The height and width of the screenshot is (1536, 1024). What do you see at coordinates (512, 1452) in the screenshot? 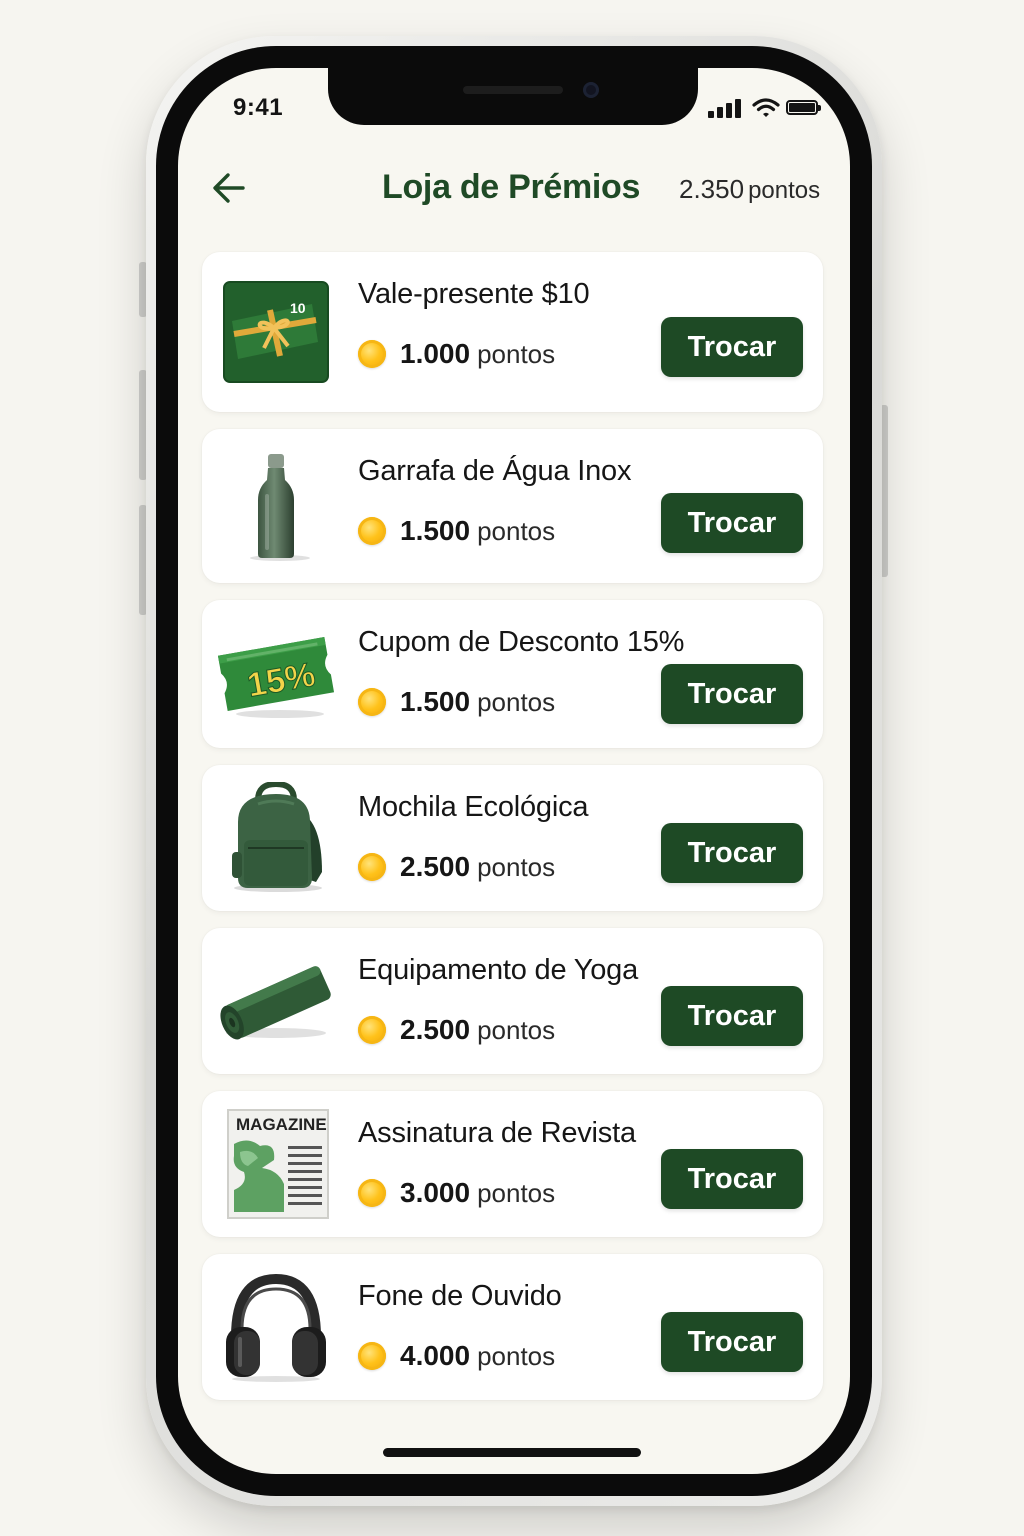
I see `home-indicator` at bounding box center [512, 1452].